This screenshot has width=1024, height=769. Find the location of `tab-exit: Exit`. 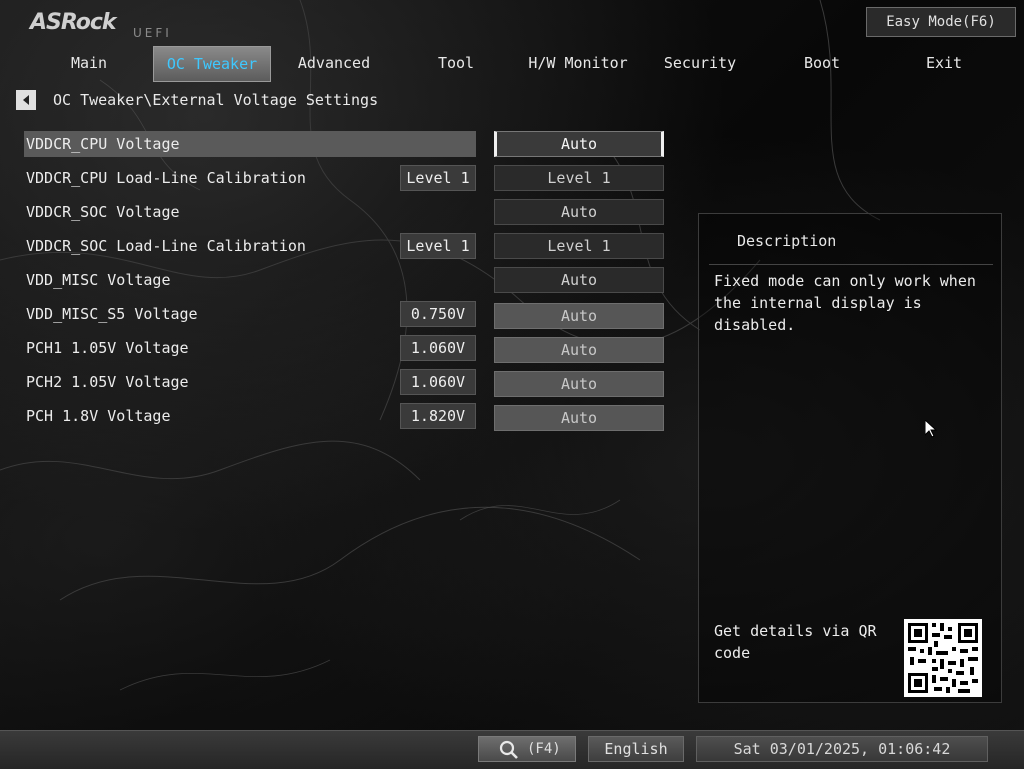

tab-exit: Exit is located at coordinates (944, 64).